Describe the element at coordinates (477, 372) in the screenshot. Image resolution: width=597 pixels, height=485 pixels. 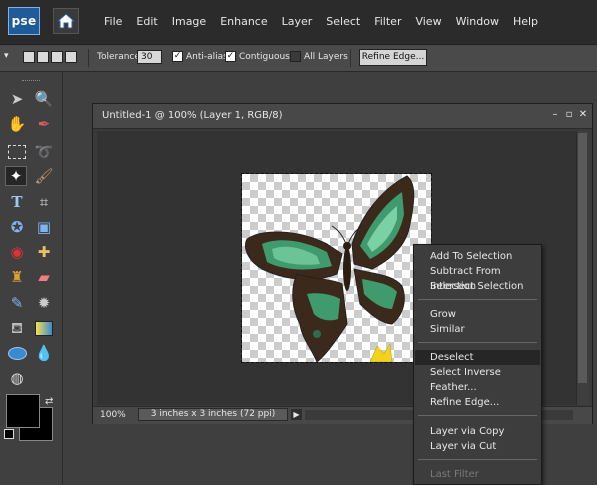
I see `menu-item-select-inverse: Select Inverse` at that location.